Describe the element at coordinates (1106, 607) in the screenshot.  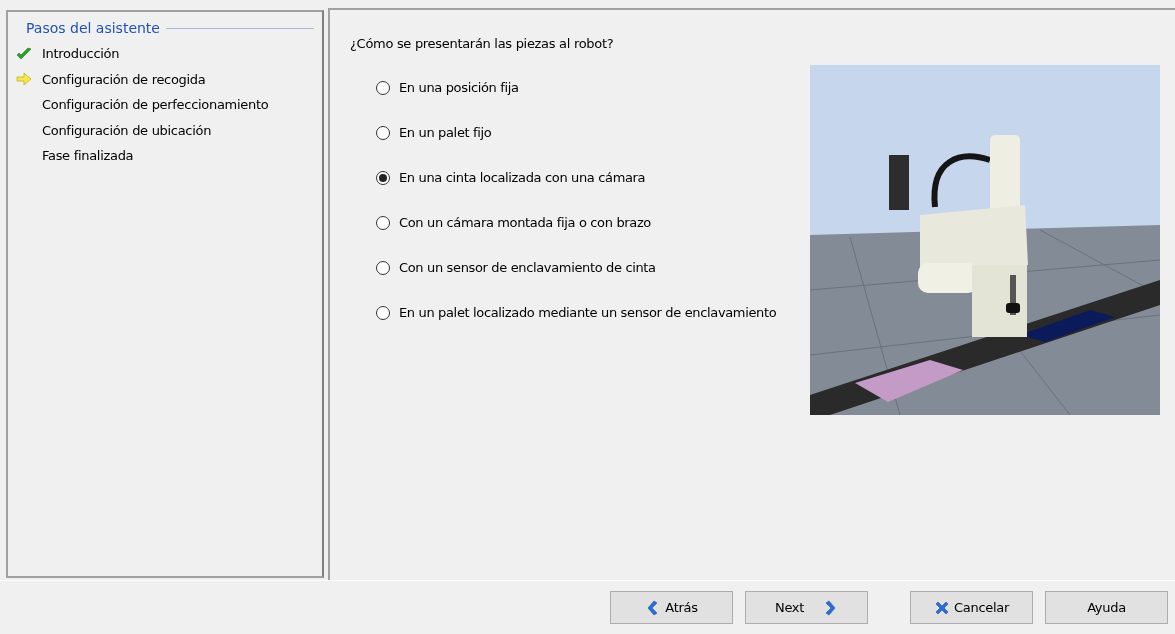
I see `wizard-button: Ayuda` at that location.